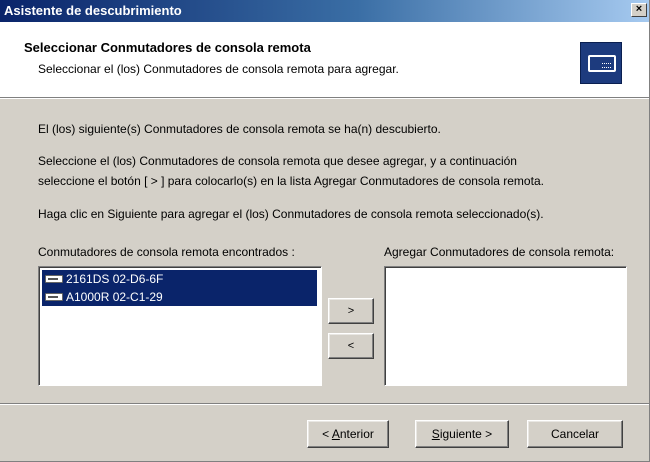 The width and height of the screenshot is (650, 462). Describe the element at coordinates (115, 279) in the screenshot. I see `list-item-label: 2161DS 02-D6-6F` at that location.